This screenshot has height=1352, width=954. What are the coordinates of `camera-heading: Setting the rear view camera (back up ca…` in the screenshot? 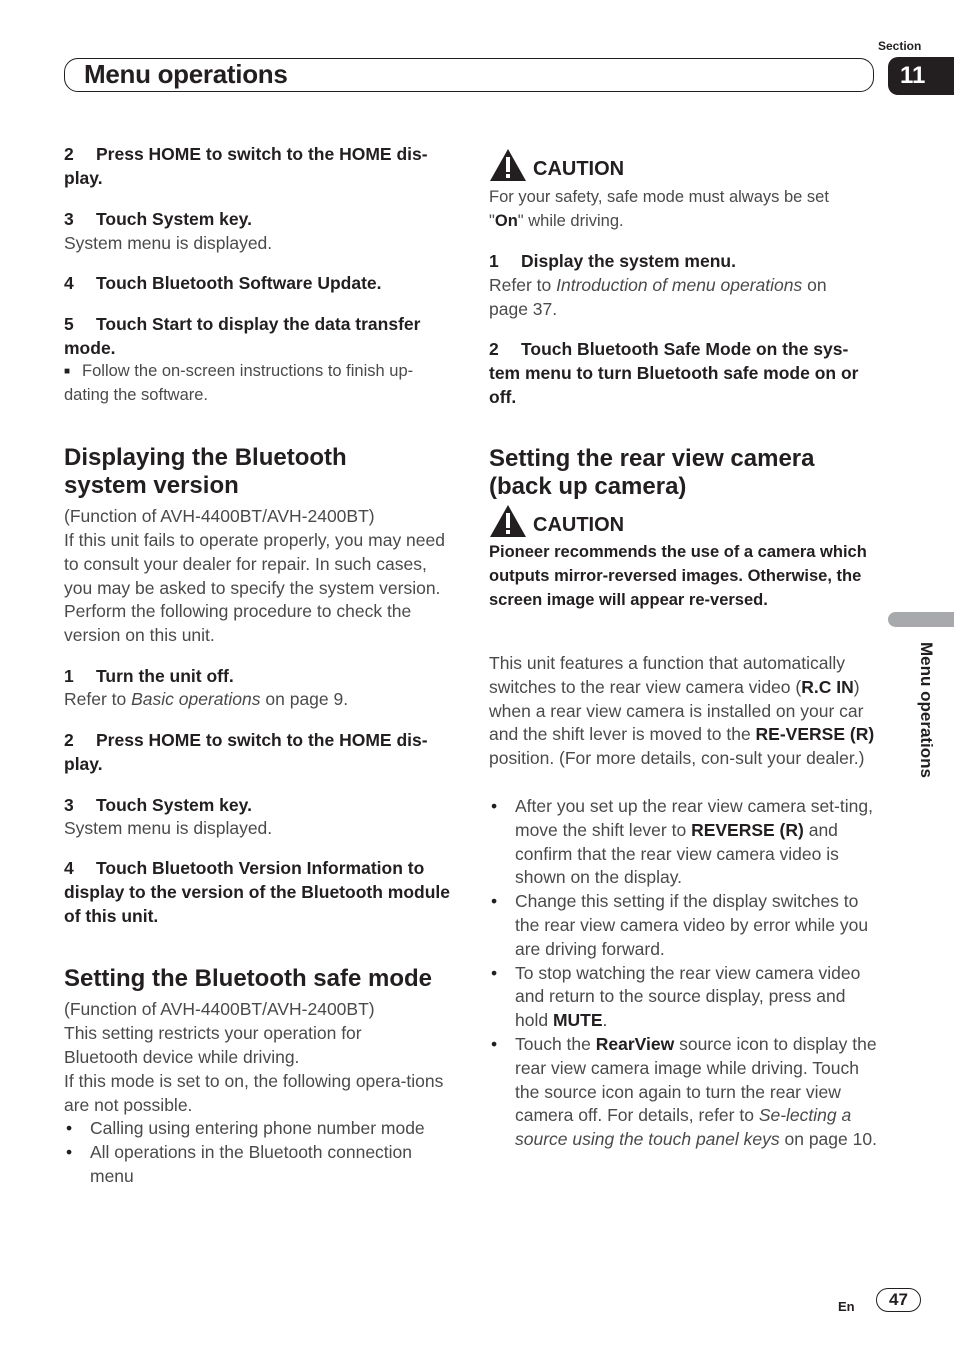 It's located at (652, 472).